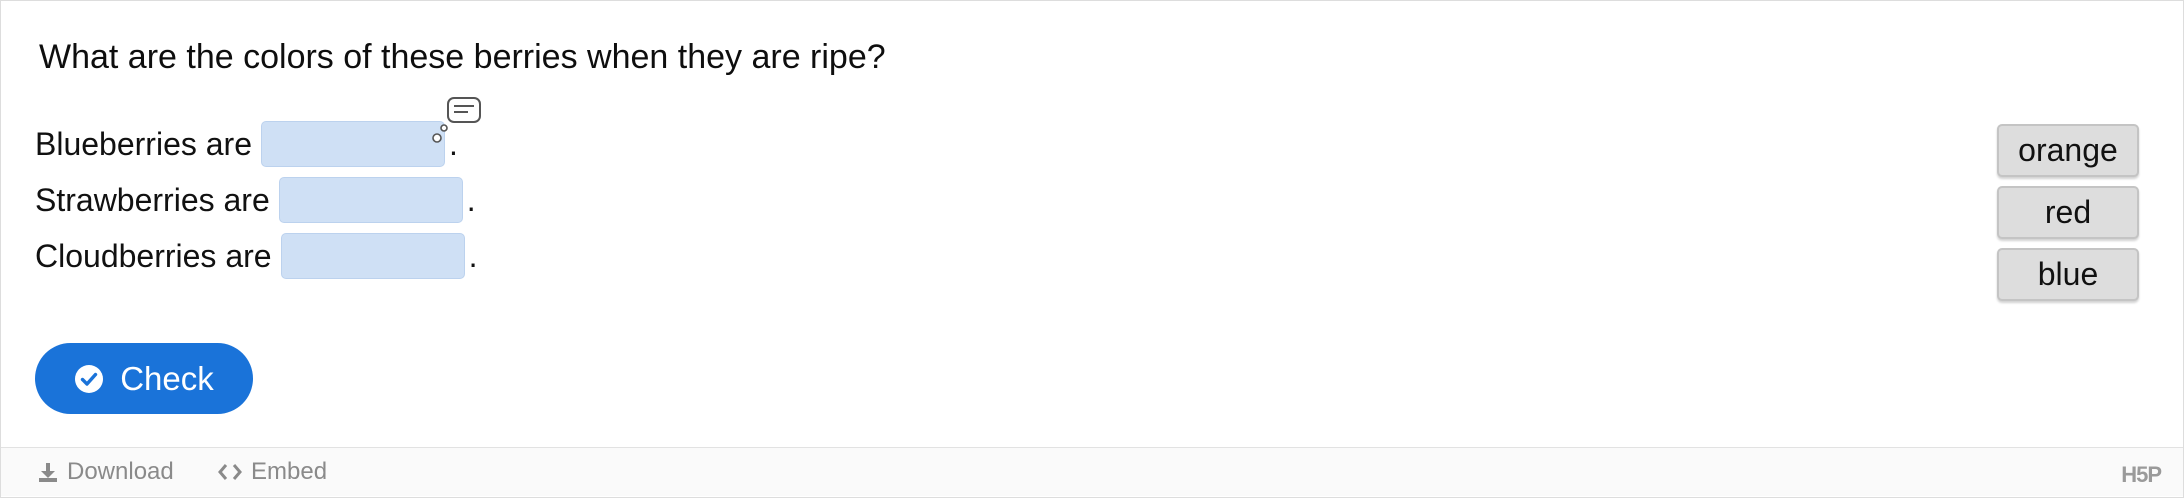 The image size is (2184, 498). What do you see at coordinates (2068, 150) in the screenshot?
I see `draggable-word-orange: orange` at bounding box center [2068, 150].